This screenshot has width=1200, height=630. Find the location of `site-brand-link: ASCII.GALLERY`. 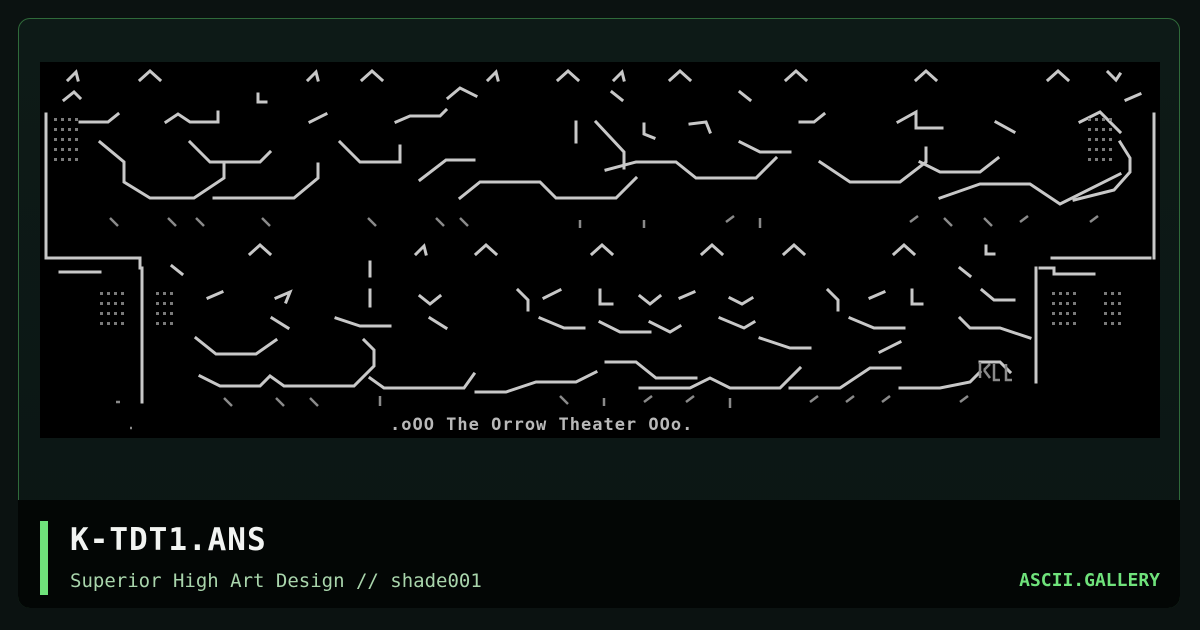

site-brand-link: ASCII.GALLERY is located at coordinates (1089, 581).